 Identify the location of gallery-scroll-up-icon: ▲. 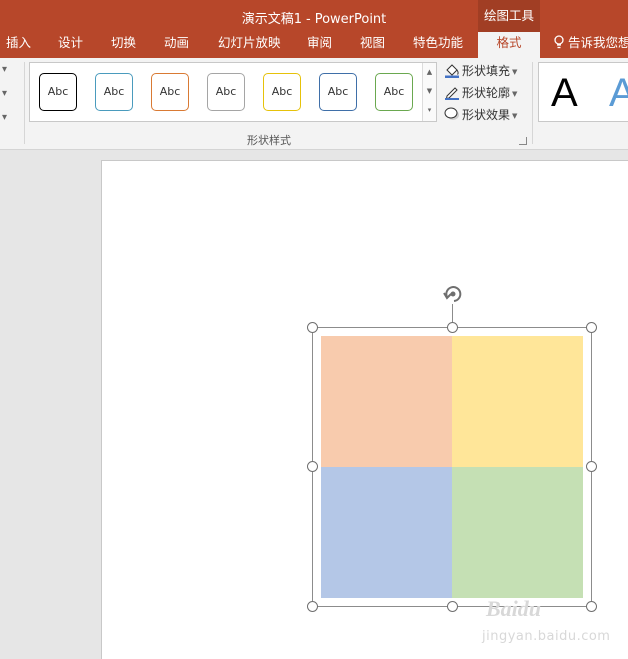
(429, 72).